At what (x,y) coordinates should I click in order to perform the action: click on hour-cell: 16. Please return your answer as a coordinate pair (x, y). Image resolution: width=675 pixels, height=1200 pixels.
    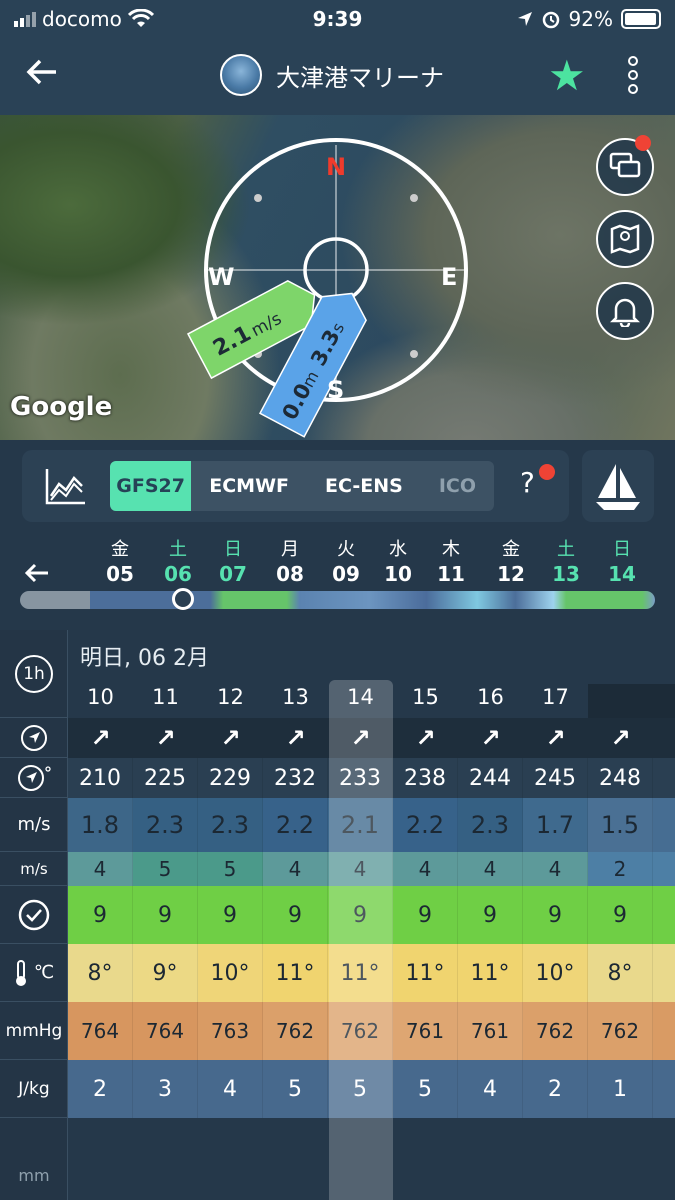
    Looking at the image, I should click on (490, 697).